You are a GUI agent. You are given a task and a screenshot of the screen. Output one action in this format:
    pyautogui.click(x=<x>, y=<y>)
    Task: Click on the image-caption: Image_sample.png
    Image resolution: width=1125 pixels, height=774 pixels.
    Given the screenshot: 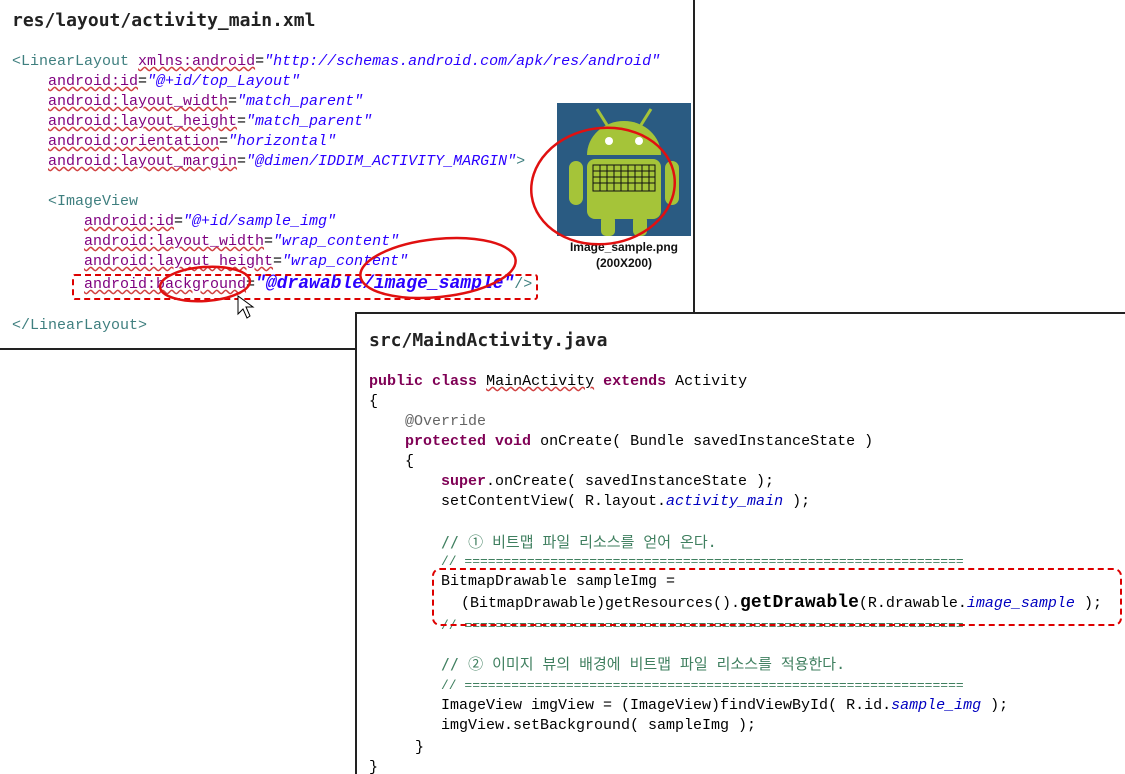 What is the action you would take?
    pyautogui.click(x=624, y=247)
    